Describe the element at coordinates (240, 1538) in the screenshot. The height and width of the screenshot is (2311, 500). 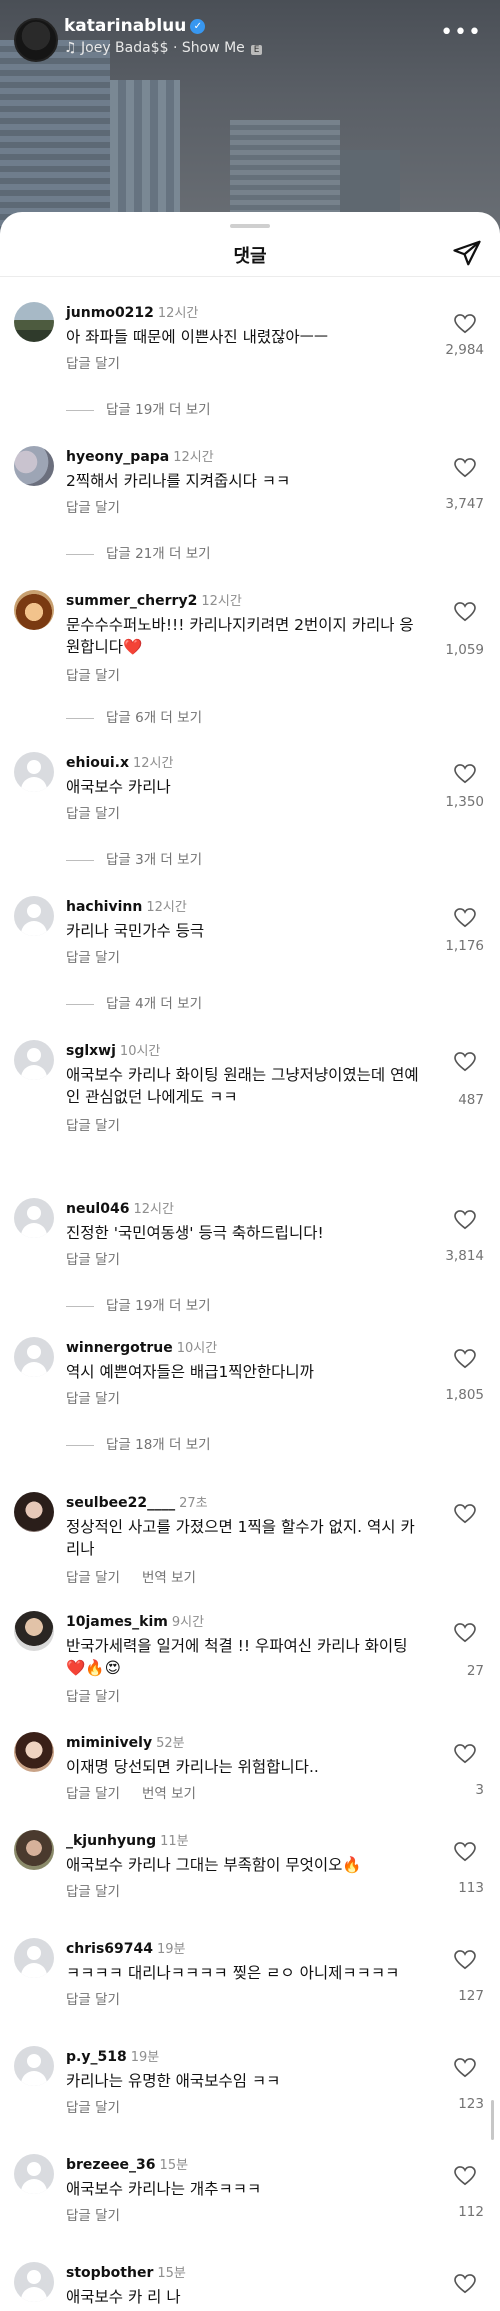
I see `comment-text: 정상적인 사고를 가졌으면 1찍을 할수가 없지. 역시 카리나` at that location.